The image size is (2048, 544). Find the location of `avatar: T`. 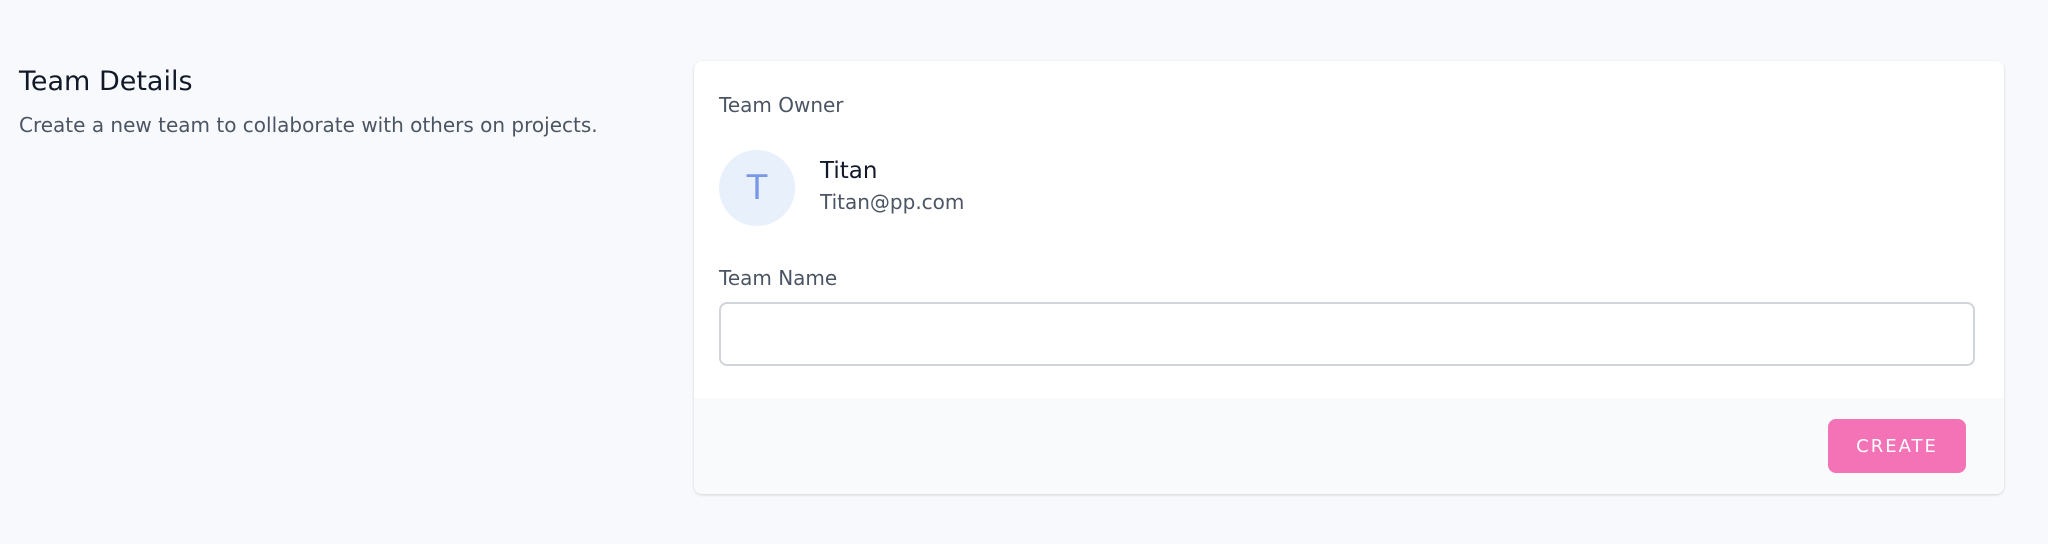

avatar: T is located at coordinates (757, 188).